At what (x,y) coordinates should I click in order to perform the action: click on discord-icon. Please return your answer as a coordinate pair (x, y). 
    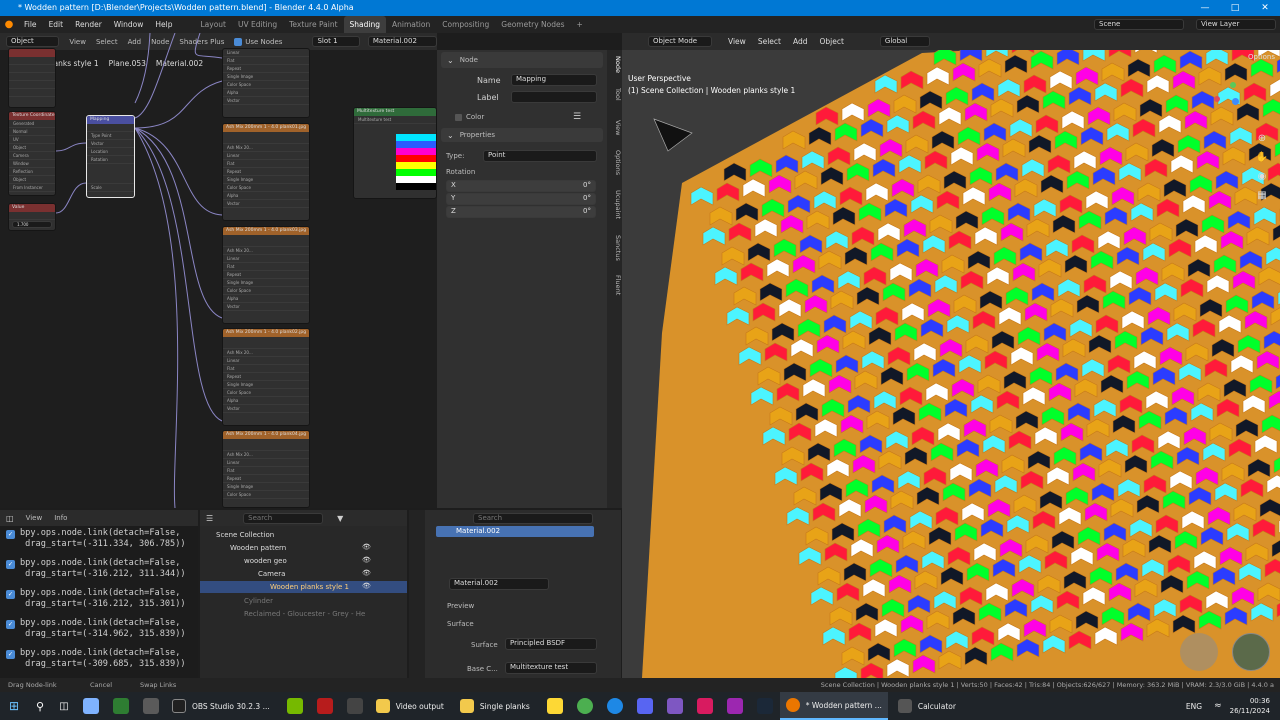
    Looking at the image, I should click on (644, 706).